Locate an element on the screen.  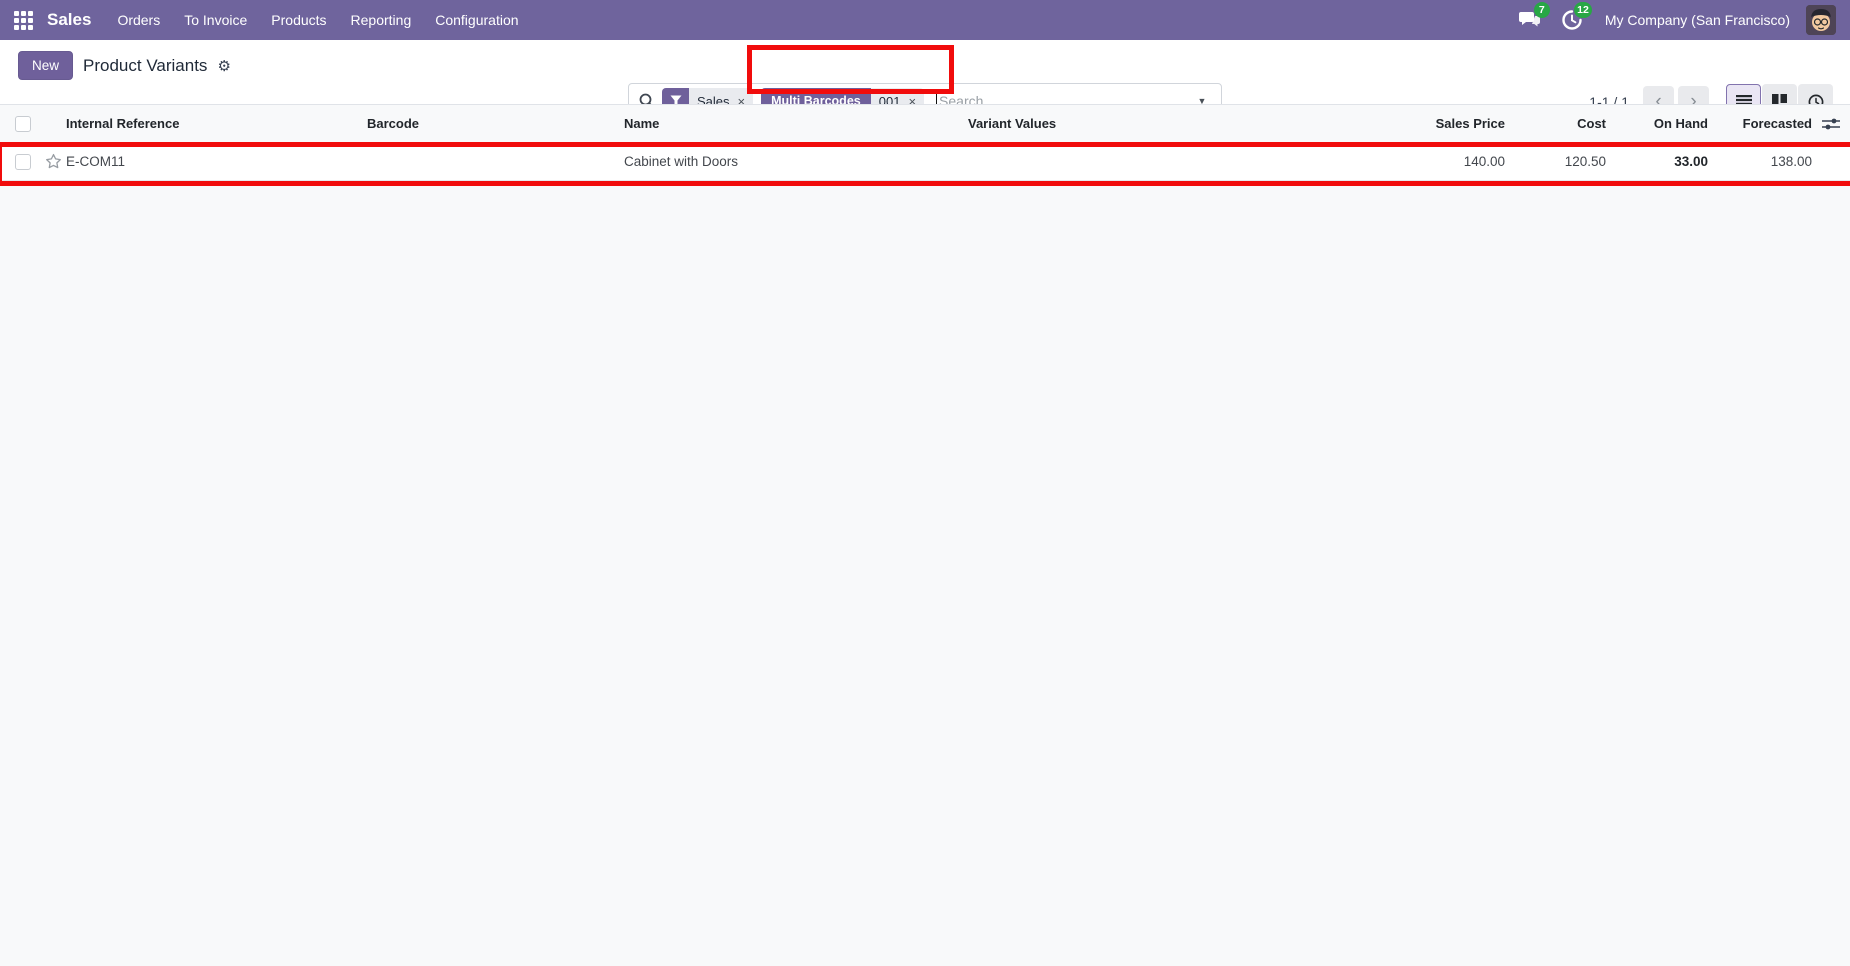
favorite-star-icon is located at coordinates (53, 161).